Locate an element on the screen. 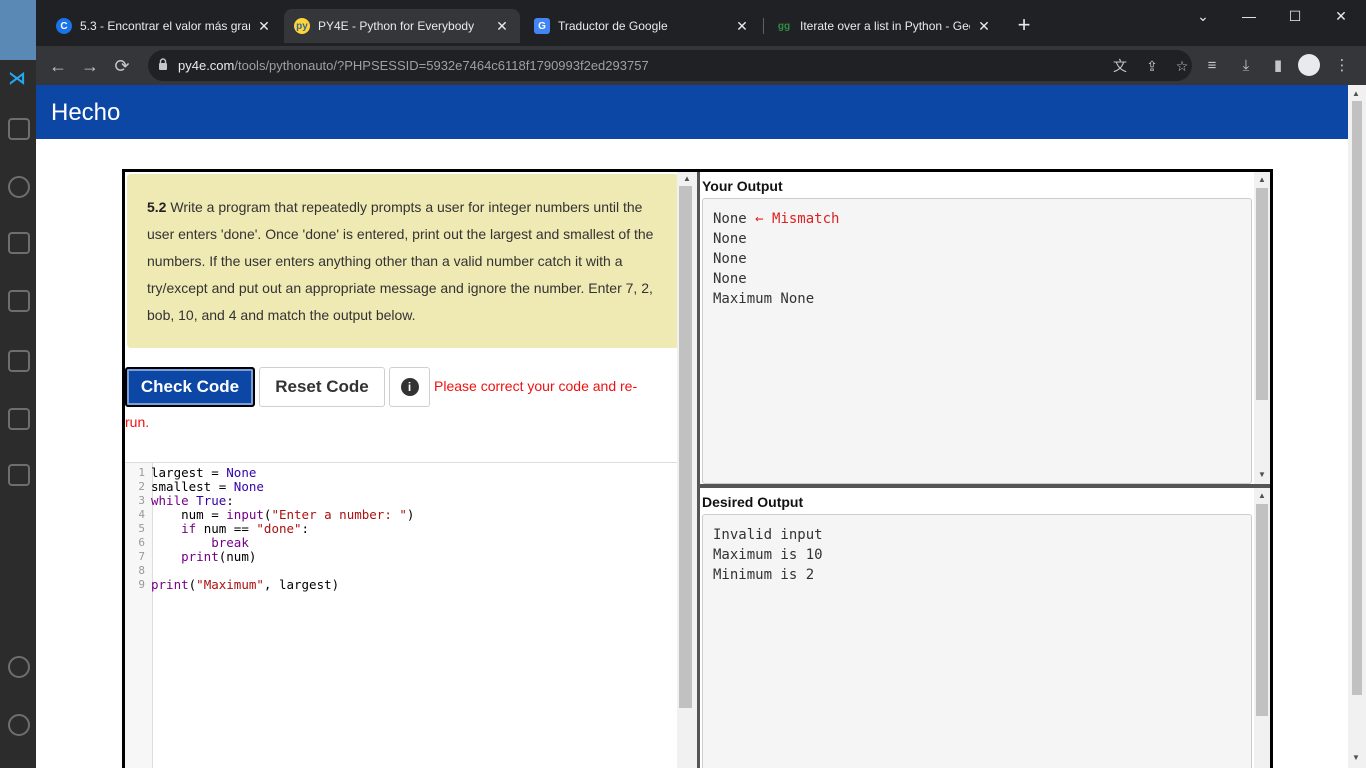 This screenshot has width=1366, height=768. tab-title: PY4E - Python for Everybody is located at coordinates (396, 26).